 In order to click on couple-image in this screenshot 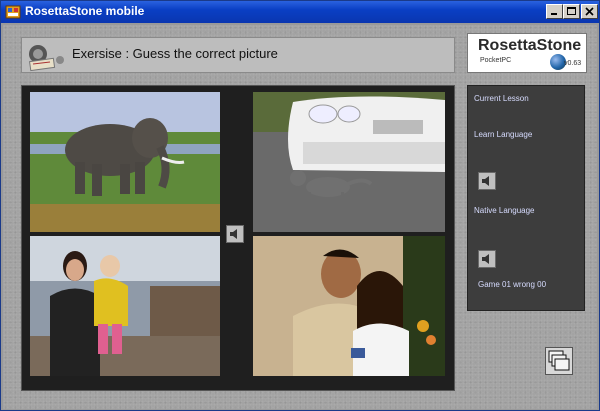, I will do `click(349, 306)`.